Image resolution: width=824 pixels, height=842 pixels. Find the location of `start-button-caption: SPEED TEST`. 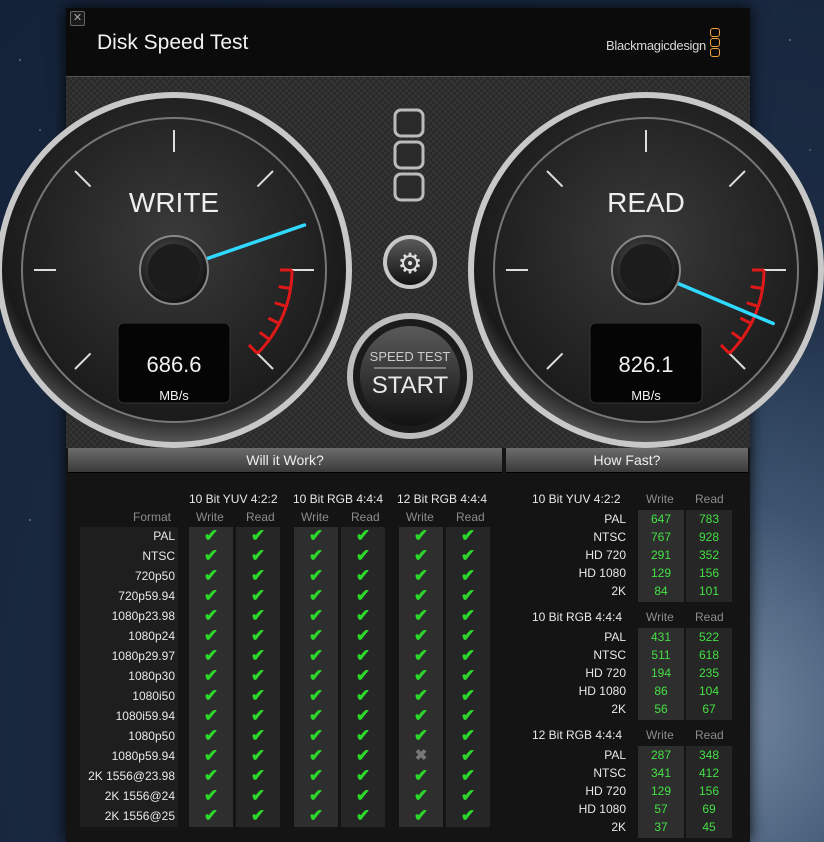

start-button-caption: SPEED TEST is located at coordinates (410, 356).